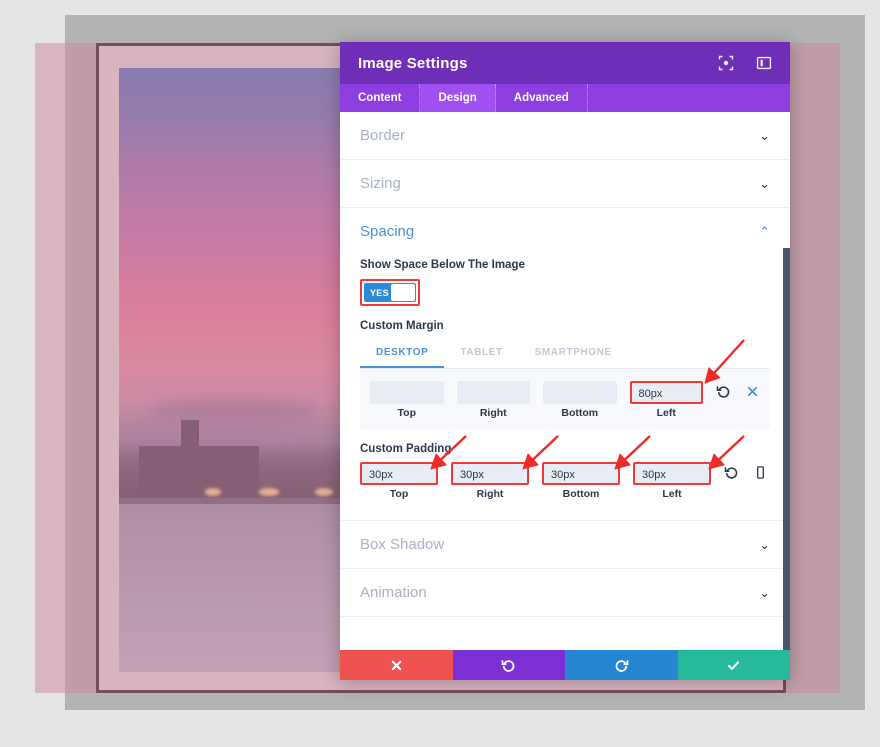 The height and width of the screenshot is (747, 880). I want to click on margin-fields-row: Top Right Bottom 80px Left, so click(565, 399).